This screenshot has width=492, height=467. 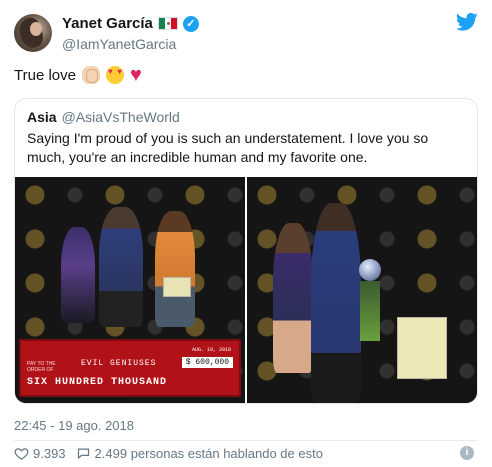 I want to click on check-date: AUG. 19, 2018, so click(x=211, y=350).